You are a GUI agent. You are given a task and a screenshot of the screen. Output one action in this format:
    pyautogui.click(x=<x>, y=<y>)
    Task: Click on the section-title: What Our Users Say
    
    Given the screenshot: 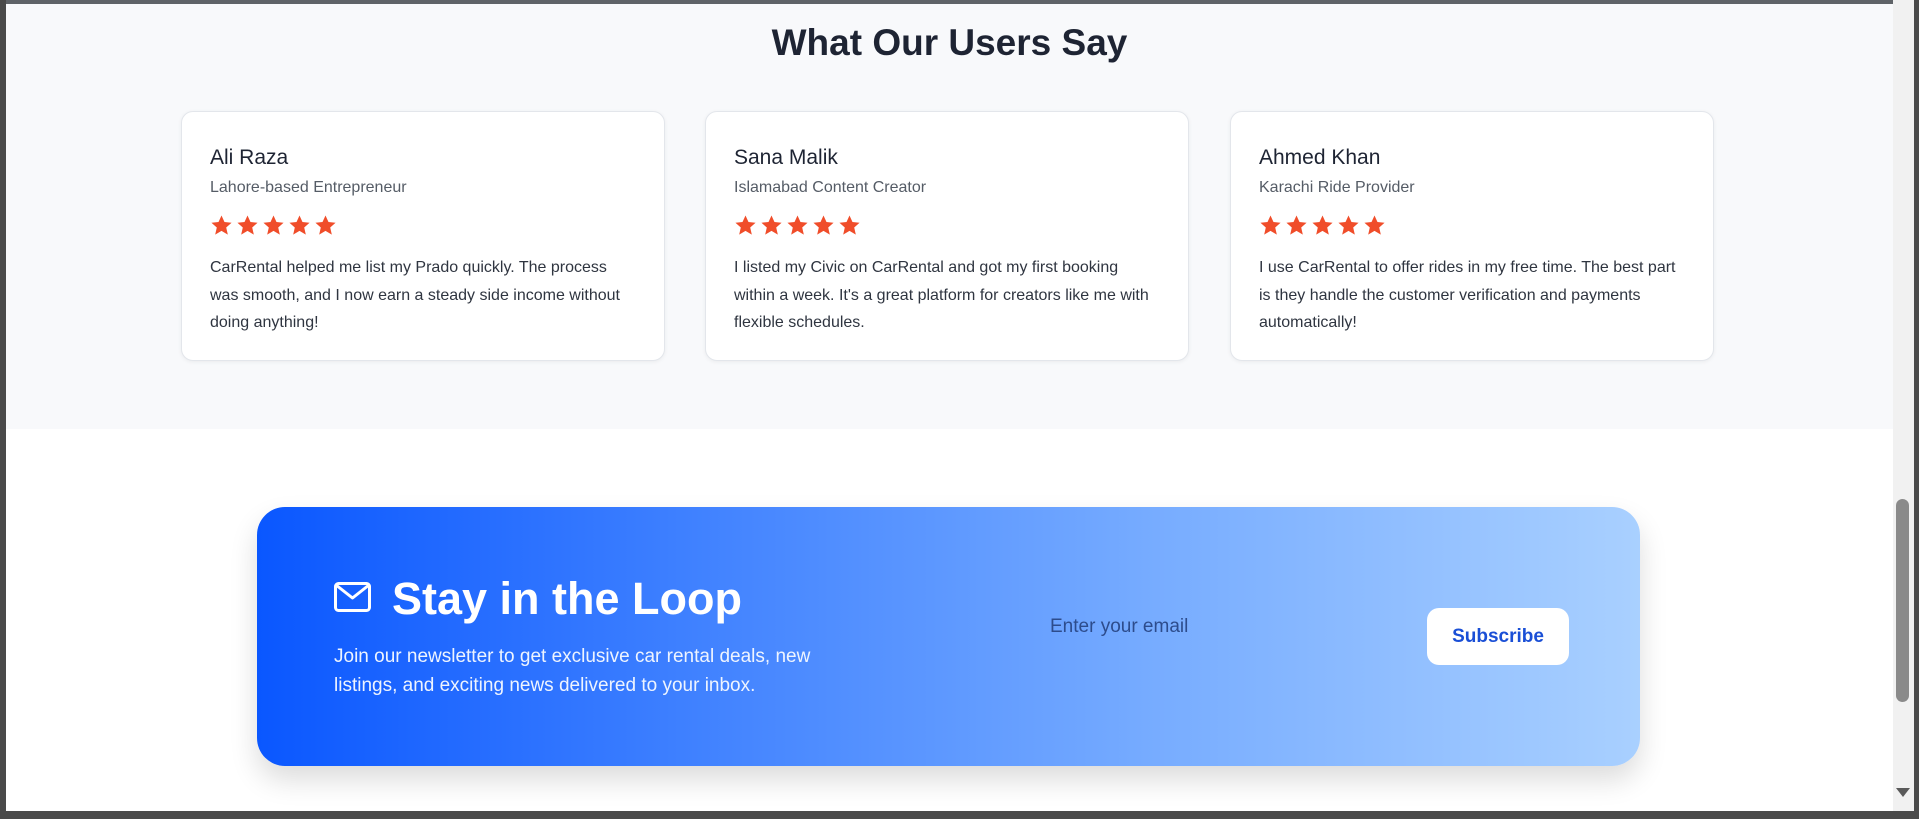 What is the action you would take?
    pyautogui.click(x=949, y=42)
    